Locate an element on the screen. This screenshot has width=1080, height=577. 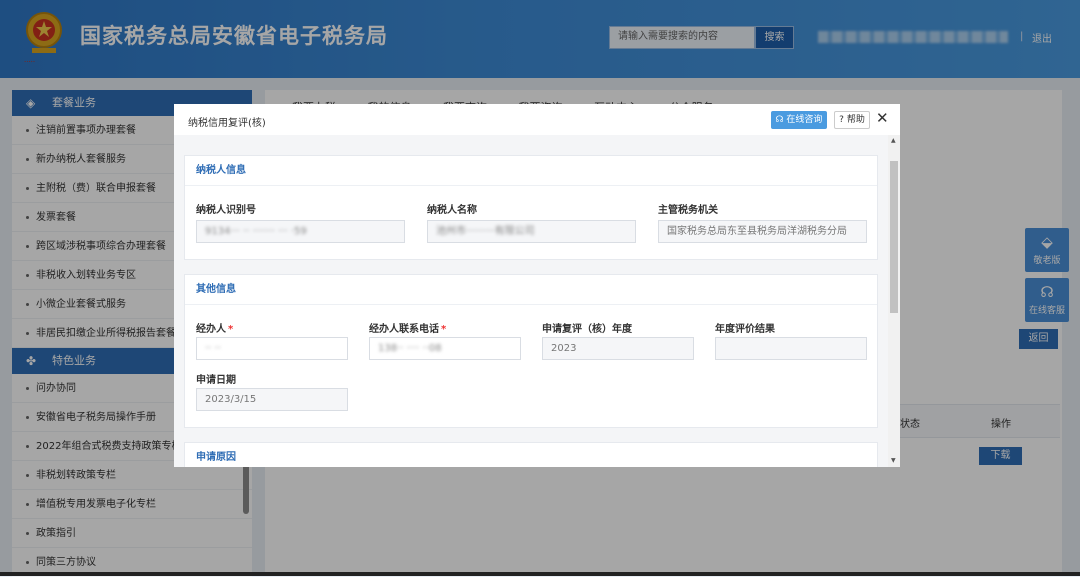
reason-heading: 申请原因 is located at coordinates (531, 455).